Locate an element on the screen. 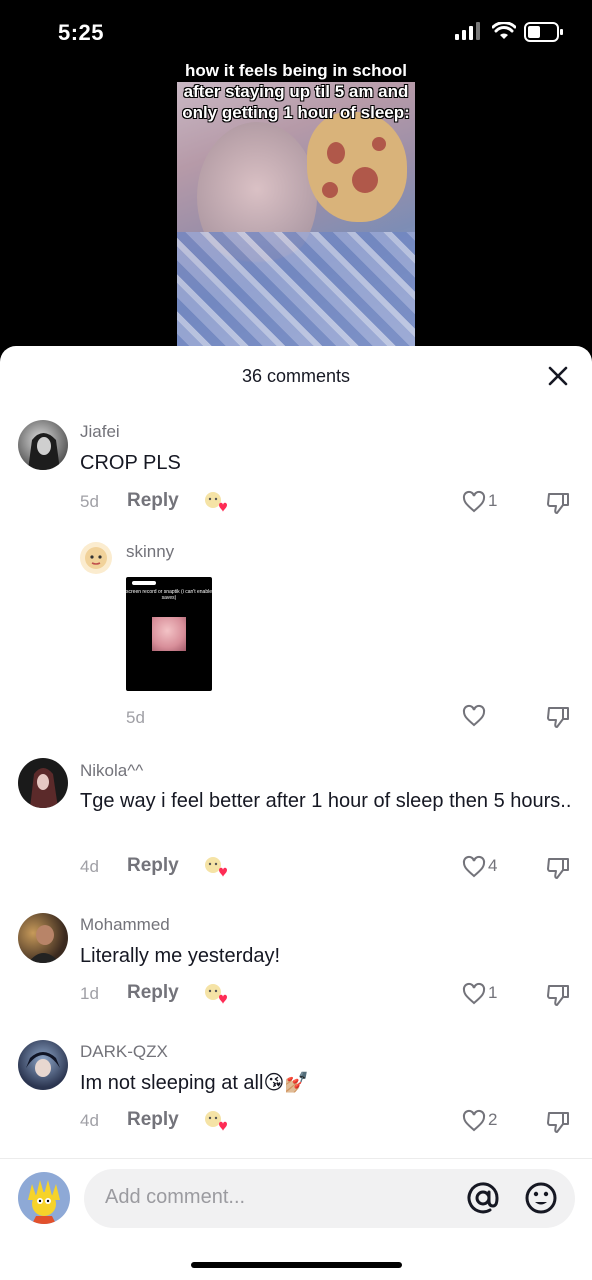 This screenshot has height=1280, width=592. cellular-signal-icon is located at coordinates (467, 31).